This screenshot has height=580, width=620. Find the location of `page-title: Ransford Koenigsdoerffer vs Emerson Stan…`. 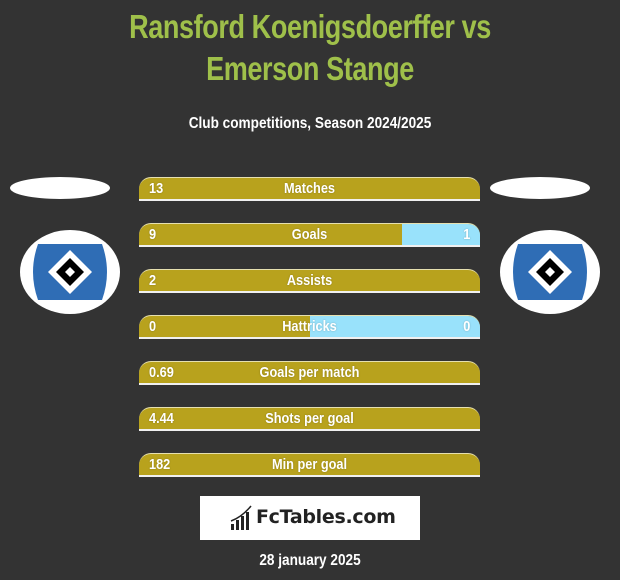

page-title: Ransford Koenigsdoerffer vs Emerson Stan… is located at coordinates (310, 47).